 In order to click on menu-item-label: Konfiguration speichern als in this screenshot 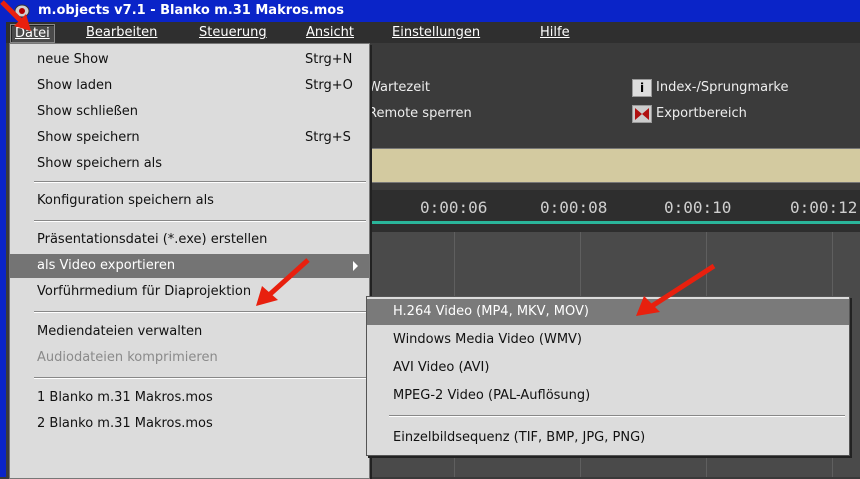, I will do `click(125, 200)`.